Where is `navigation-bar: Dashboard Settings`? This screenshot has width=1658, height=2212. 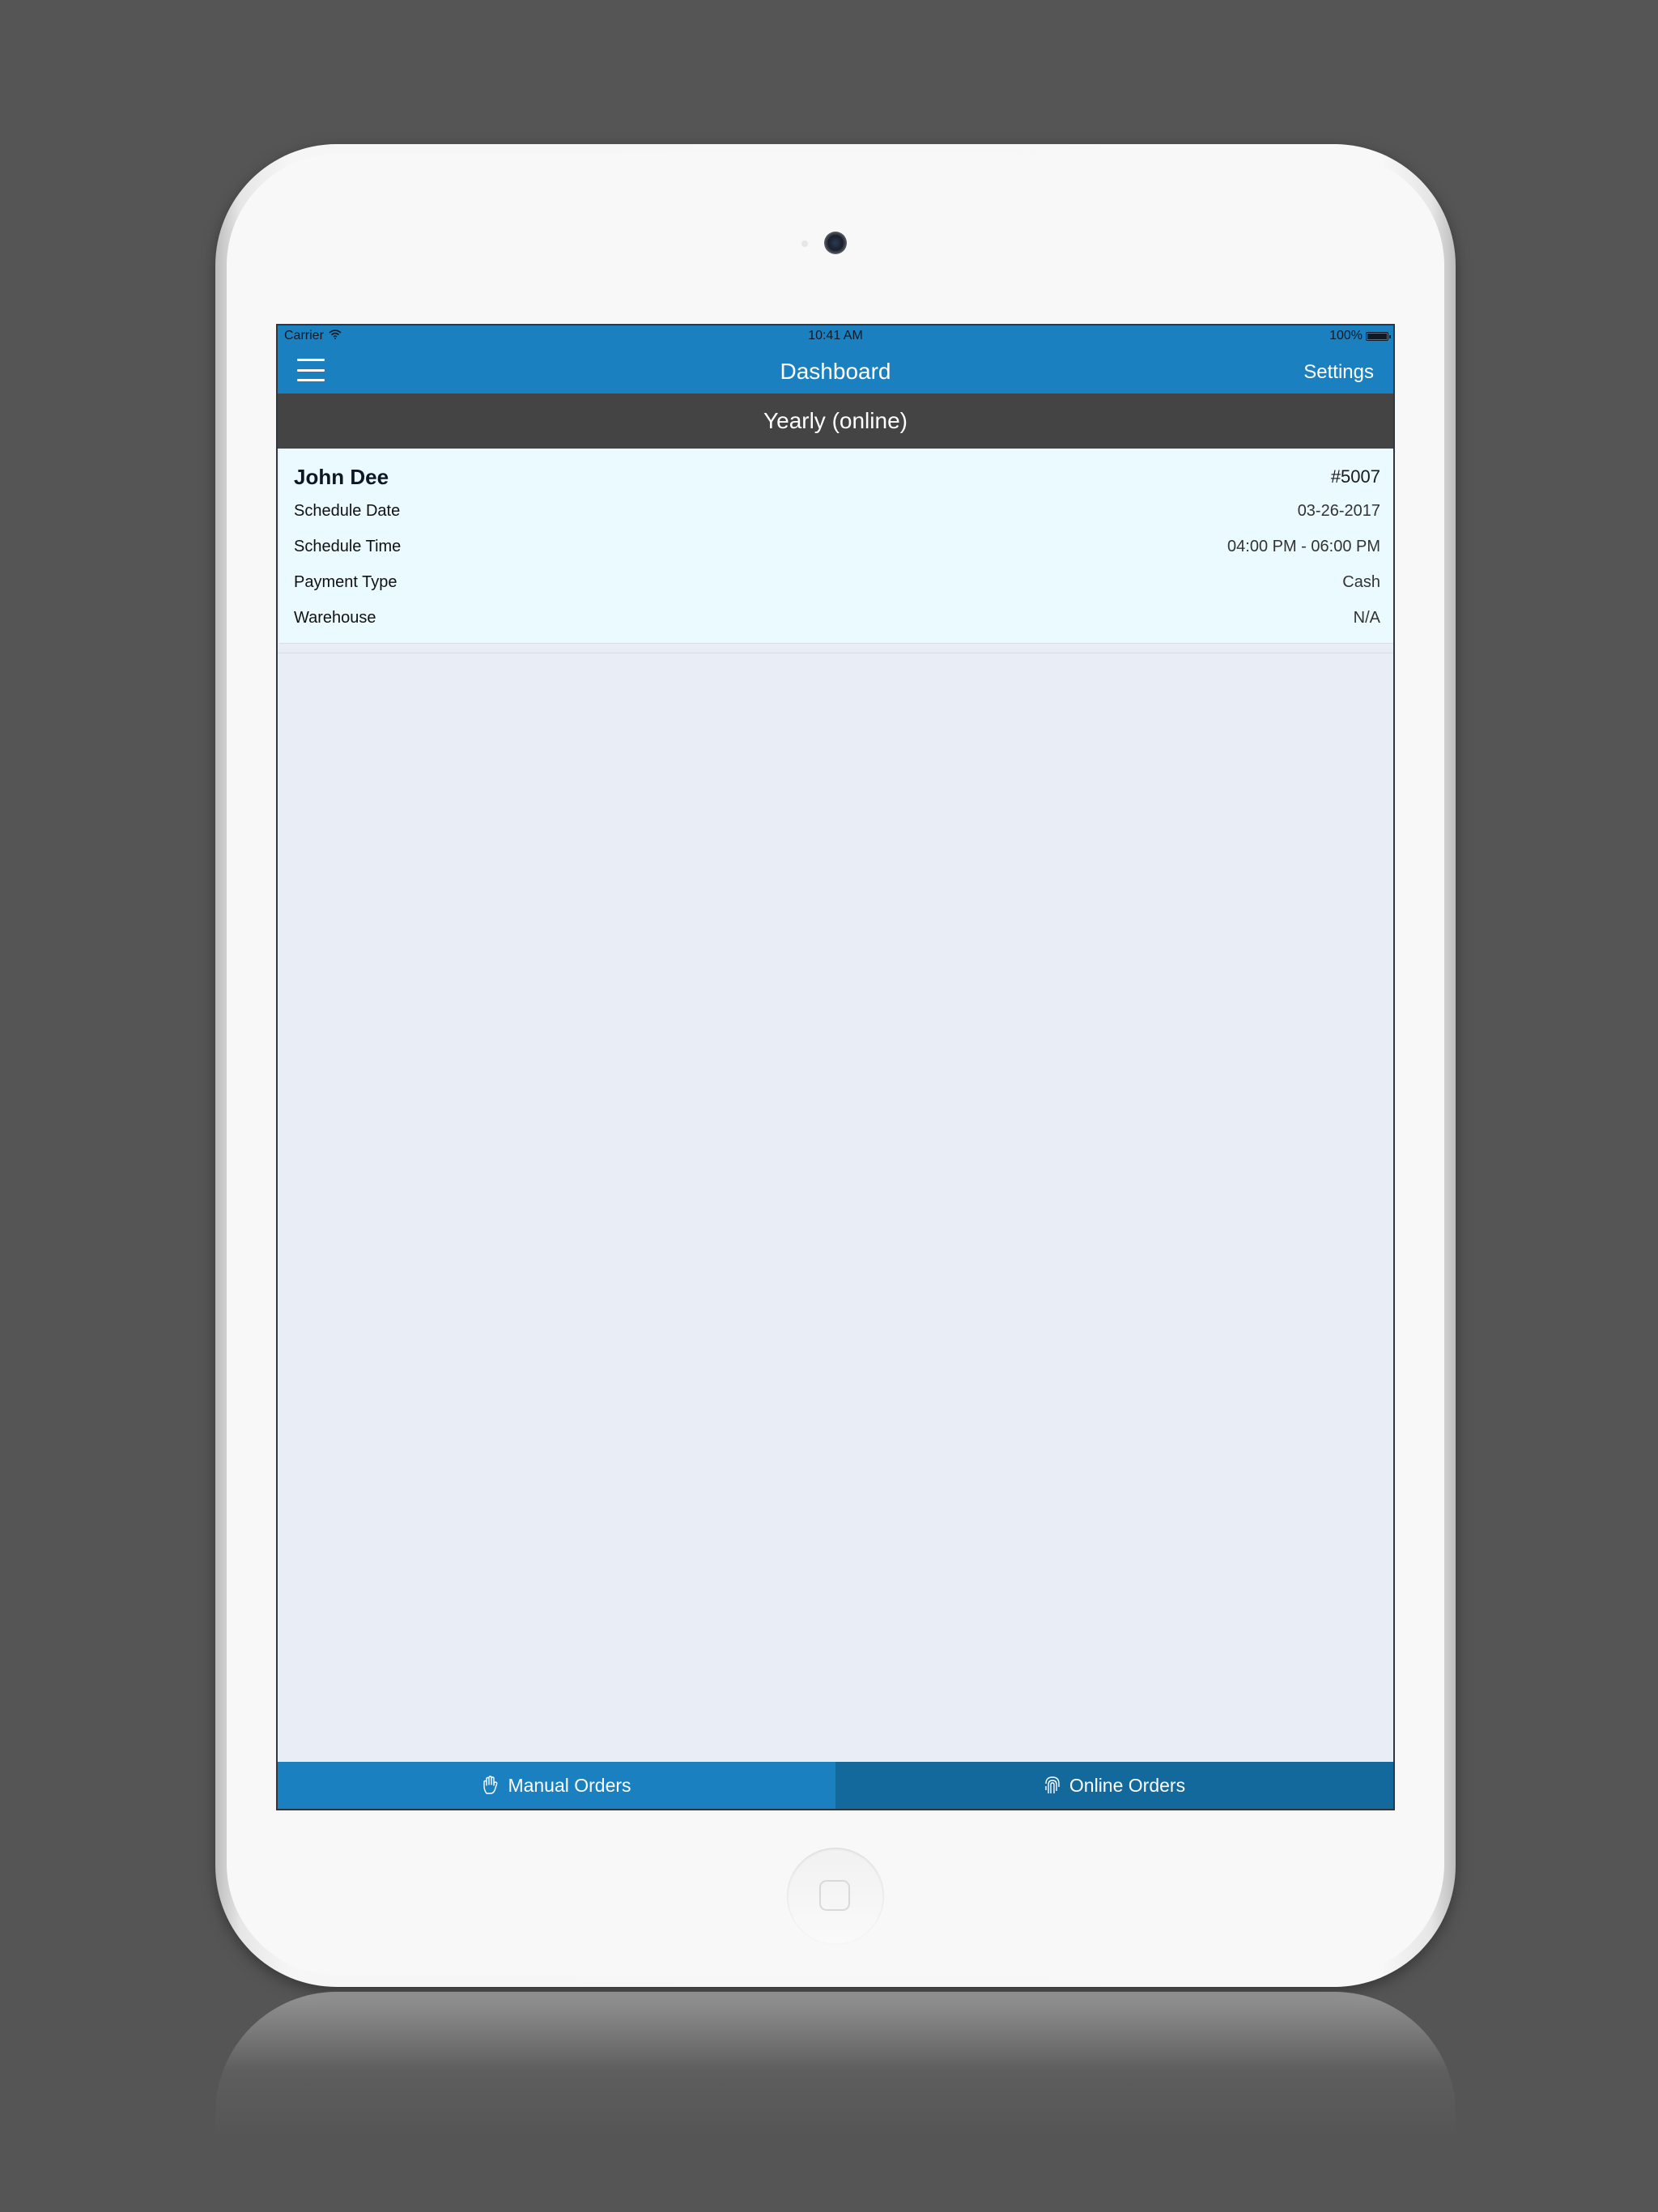 navigation-bar: Dashboard Settings is located at coordinates (835, 370).